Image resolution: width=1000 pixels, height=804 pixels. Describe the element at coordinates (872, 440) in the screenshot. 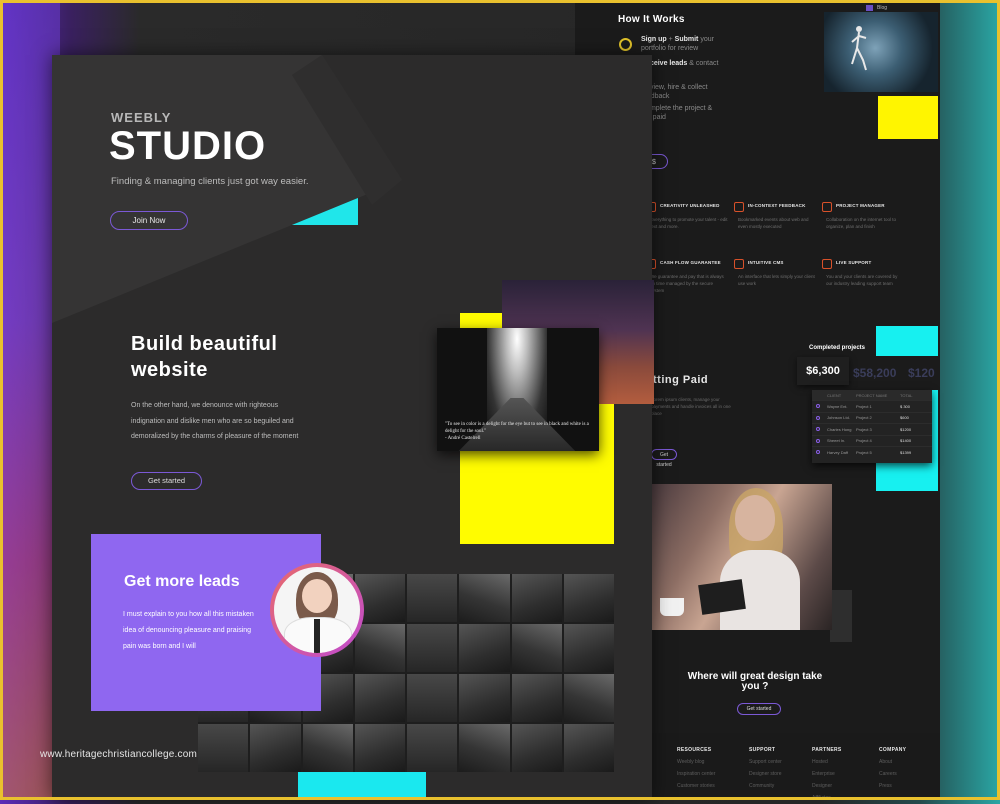

I see `table-row: Sheeet In. Project 4 $1400` at that location.